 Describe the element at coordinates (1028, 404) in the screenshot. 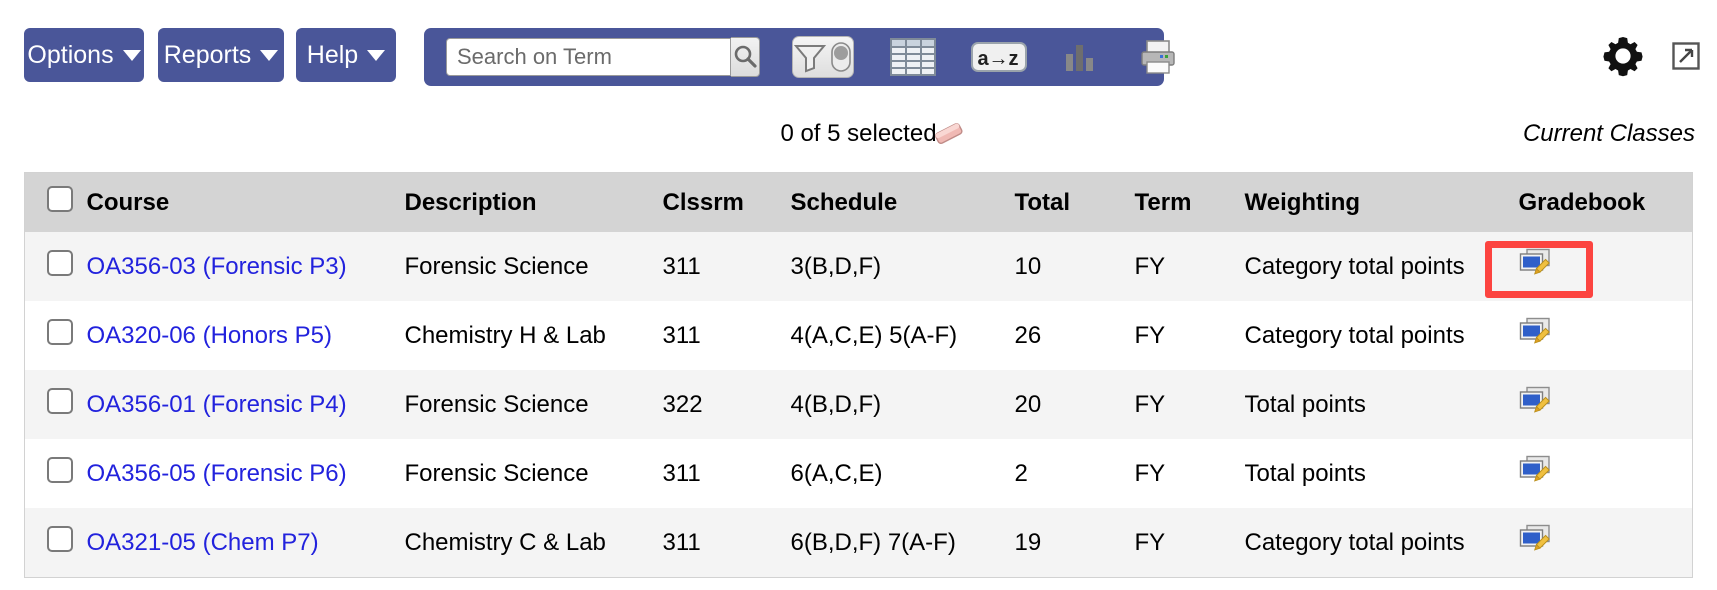

I see `cell-total: 20` at that location.